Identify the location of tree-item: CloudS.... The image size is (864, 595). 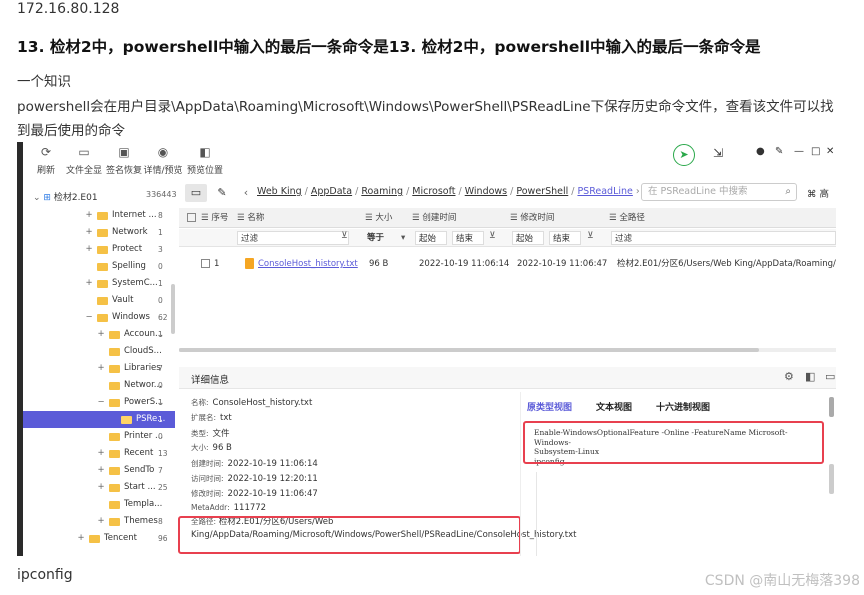
(99, 351).